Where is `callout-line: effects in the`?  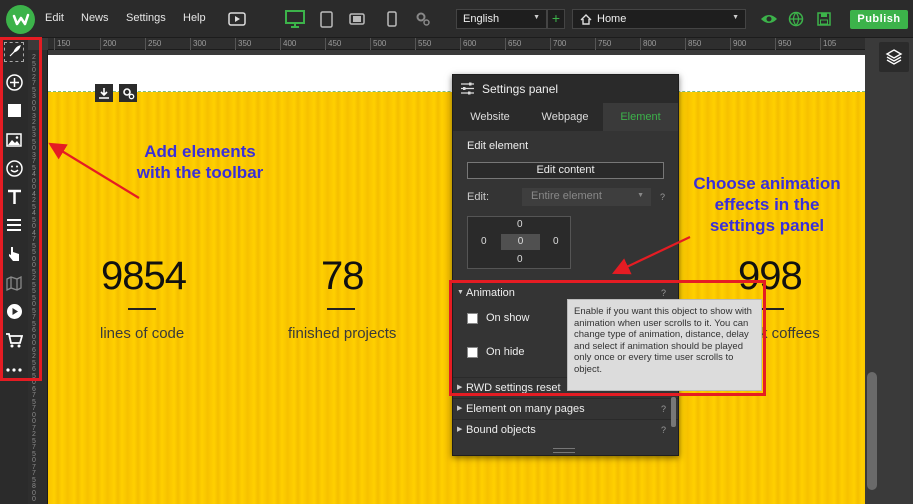
callout-line: effects in the is located at coordinates (767, 204).